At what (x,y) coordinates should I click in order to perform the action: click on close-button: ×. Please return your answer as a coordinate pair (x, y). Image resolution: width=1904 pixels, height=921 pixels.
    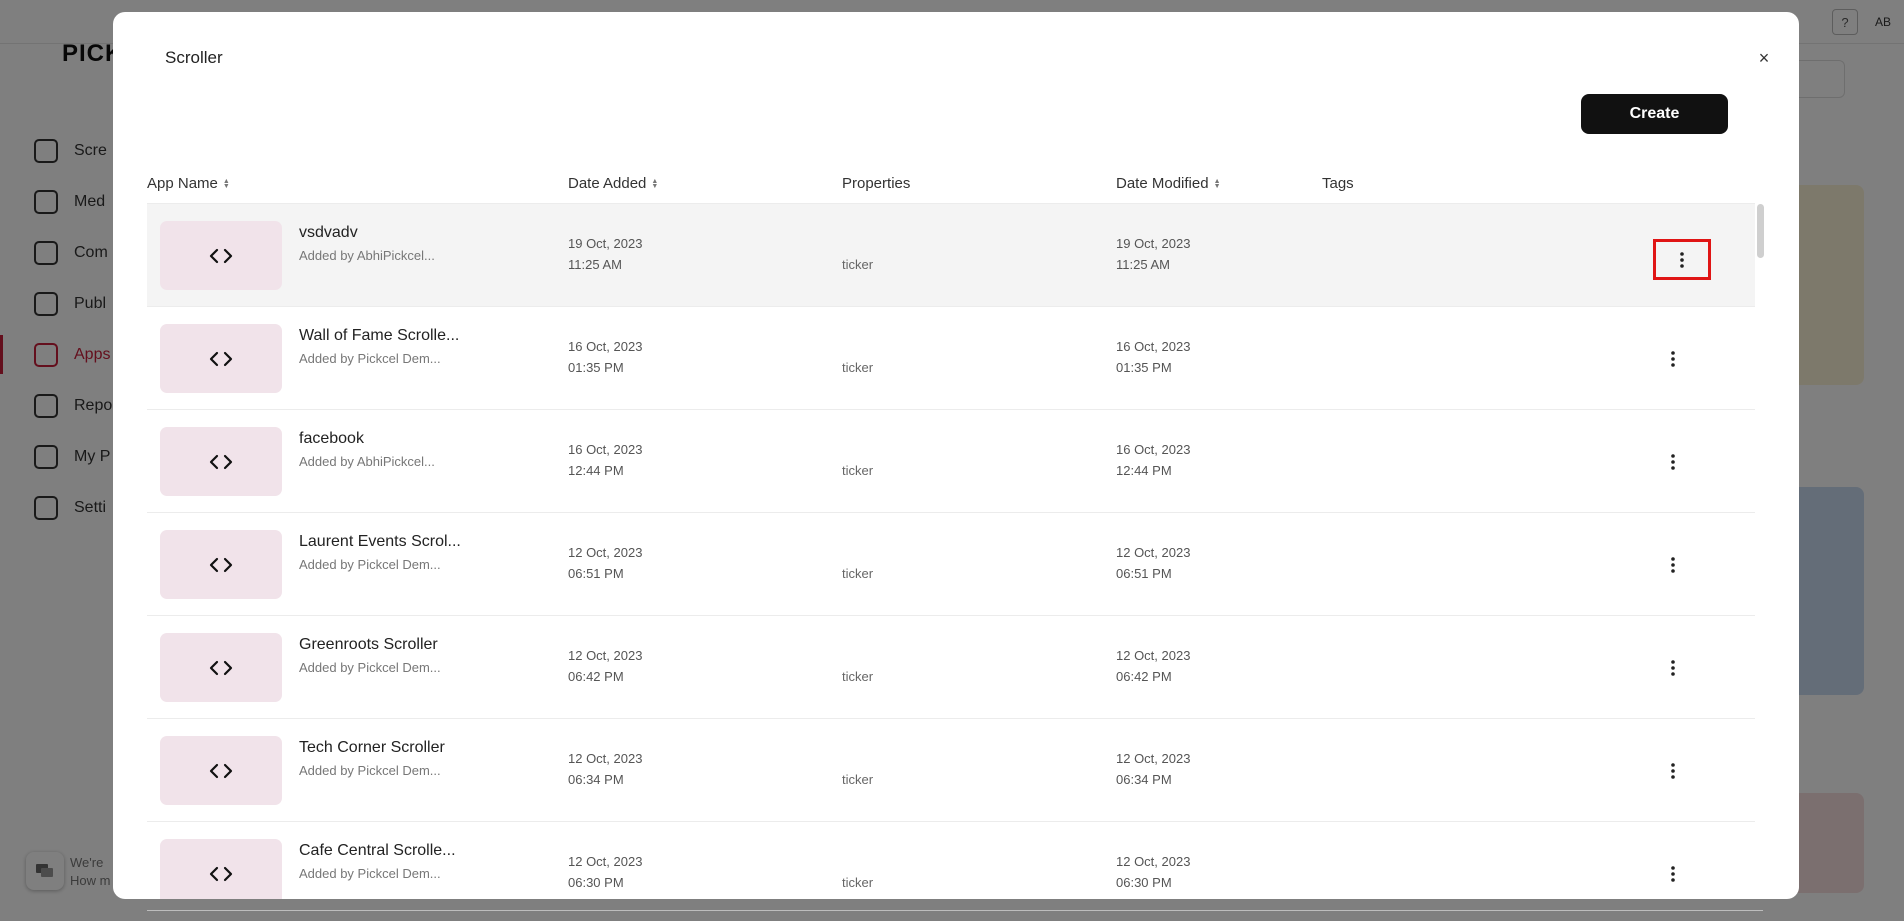
    Looking at the image, I should click on (1764, 58).